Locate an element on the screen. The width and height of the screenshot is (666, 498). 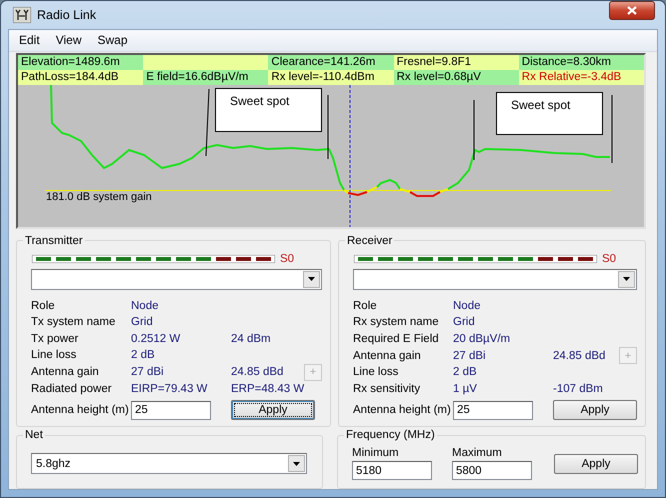
info-cell: PathLoss=184.4dB is located at coordinates (81, 77).